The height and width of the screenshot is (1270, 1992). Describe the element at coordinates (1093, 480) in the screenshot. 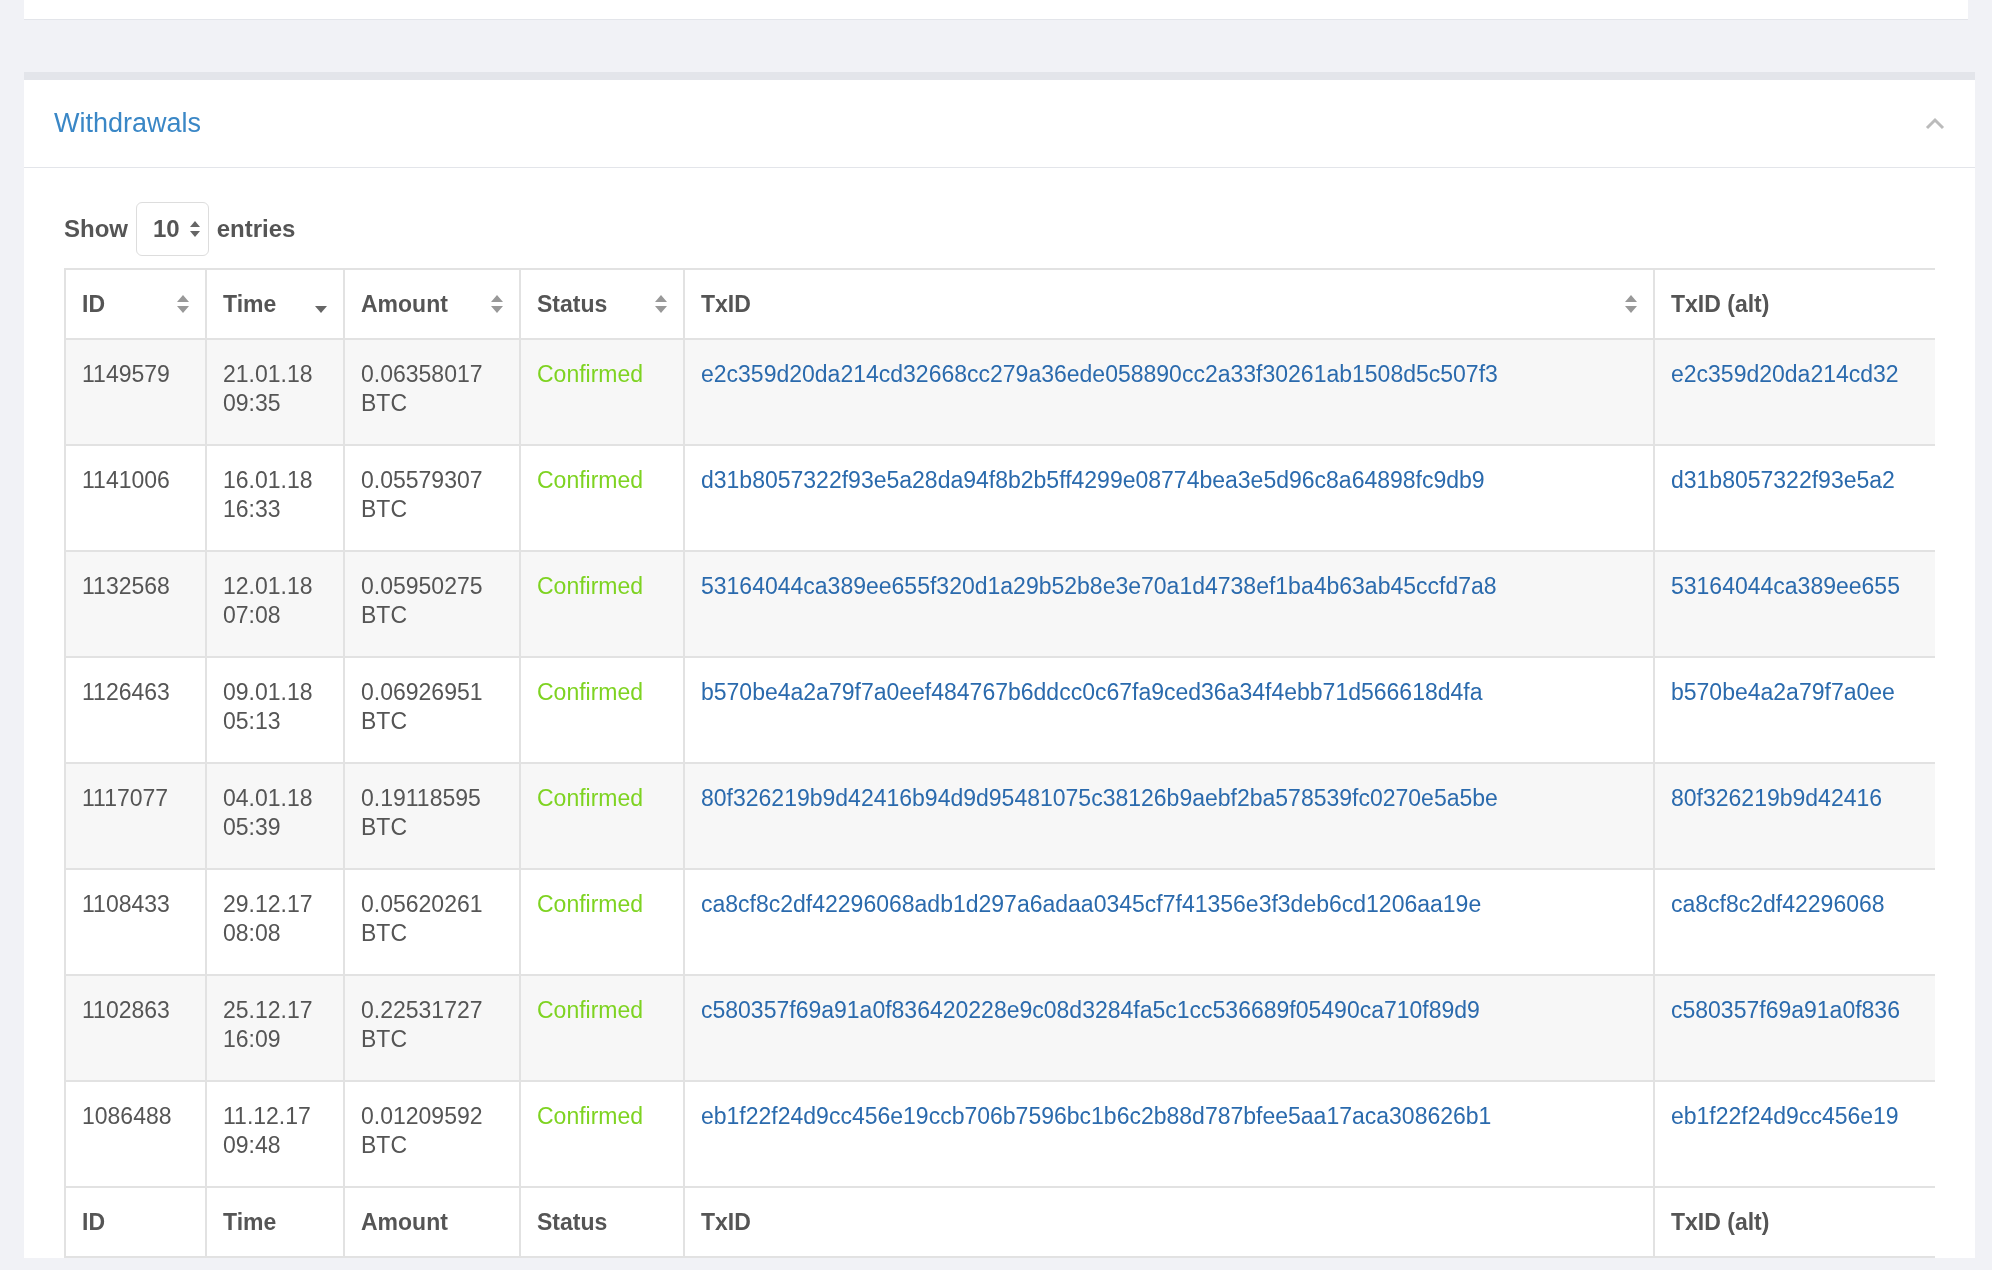

I see `txid-link: d31b8057322f93e5a28da94f8b2b5ff4299e08774bea3e5d96c8a64898fc9db9` at that location.